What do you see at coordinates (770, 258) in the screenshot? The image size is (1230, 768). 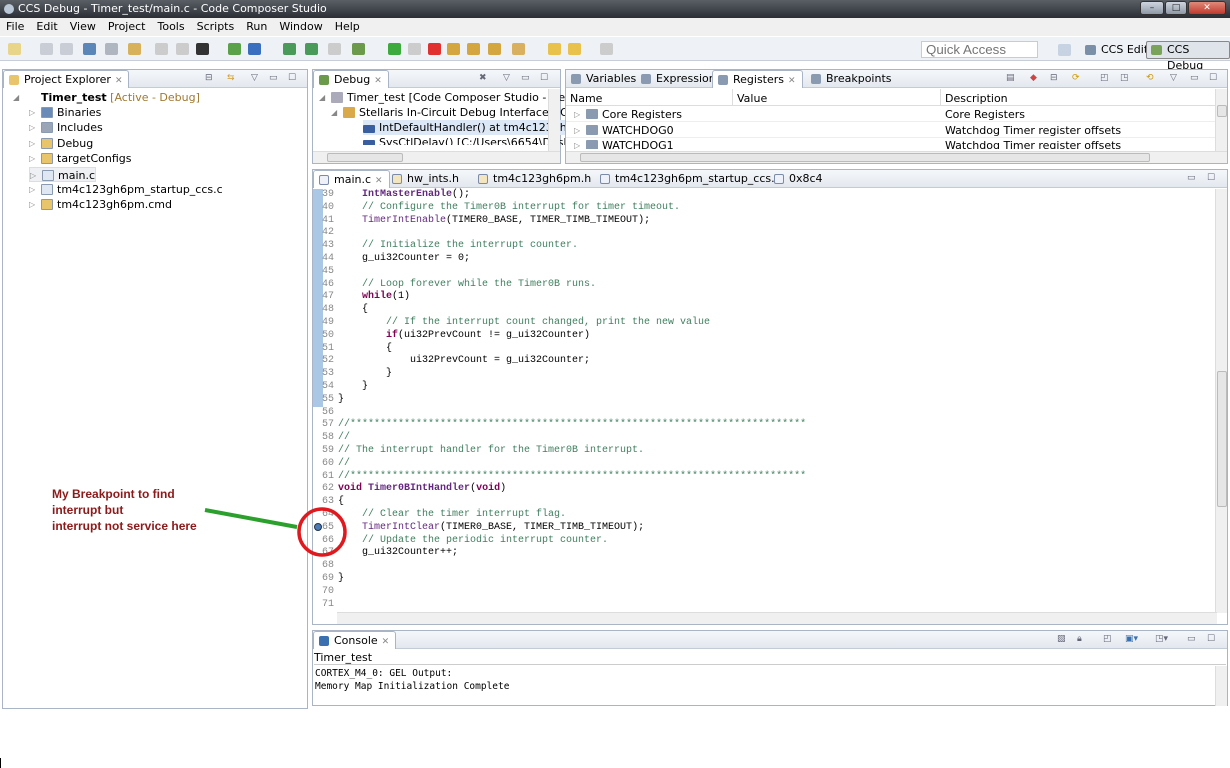 I see `code-line: 44 g_ui32Counter = 0;` at bounding box center [770, 258].